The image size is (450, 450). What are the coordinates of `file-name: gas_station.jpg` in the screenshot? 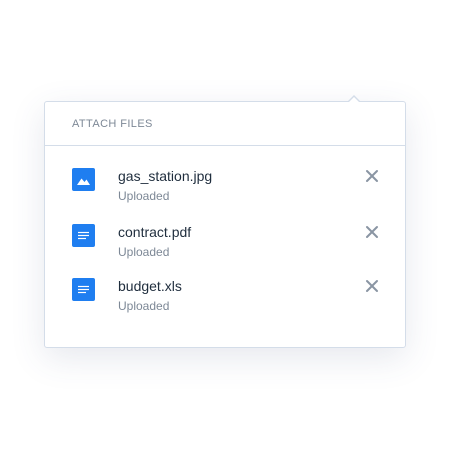 It's located at (165, 176).